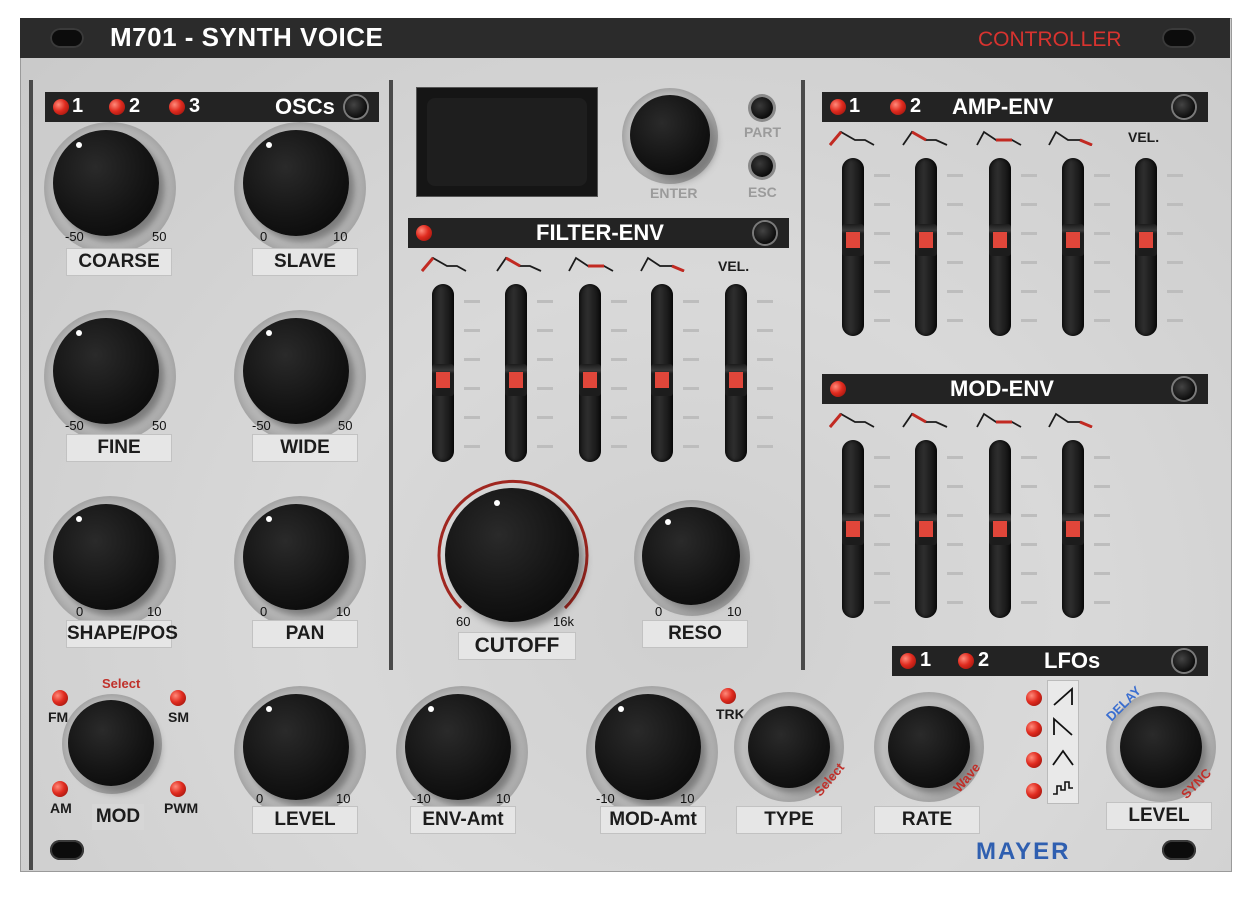  I want to click on type-encoder, so click(789, 747).